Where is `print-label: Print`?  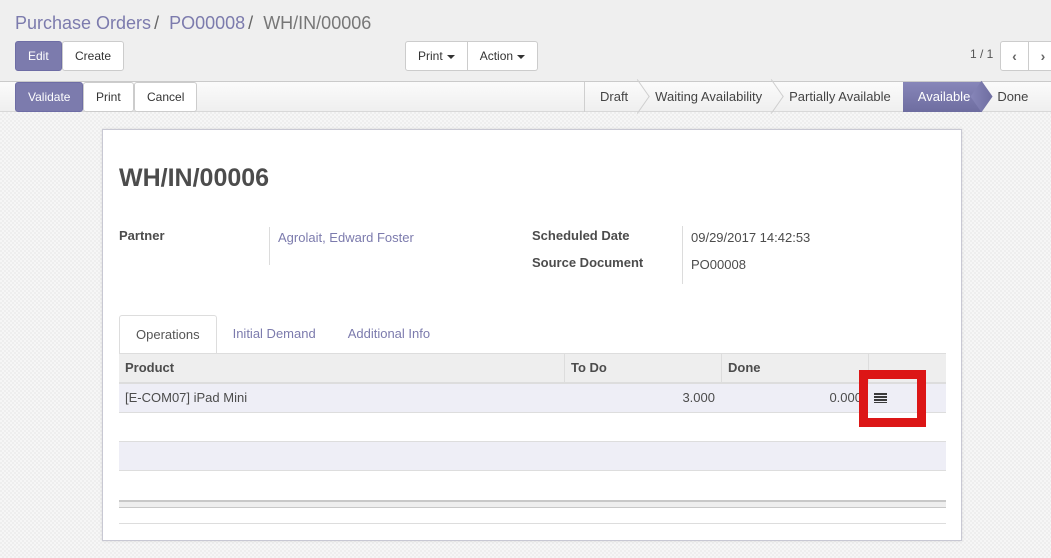
print-label: Print is located at coordinates (430, 56).